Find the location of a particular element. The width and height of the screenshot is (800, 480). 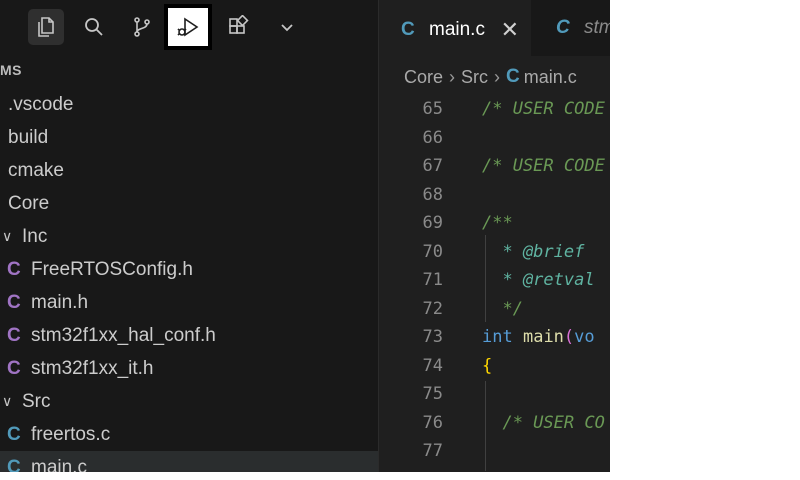

tree-item-label: build is located at coordinates (28, 137).